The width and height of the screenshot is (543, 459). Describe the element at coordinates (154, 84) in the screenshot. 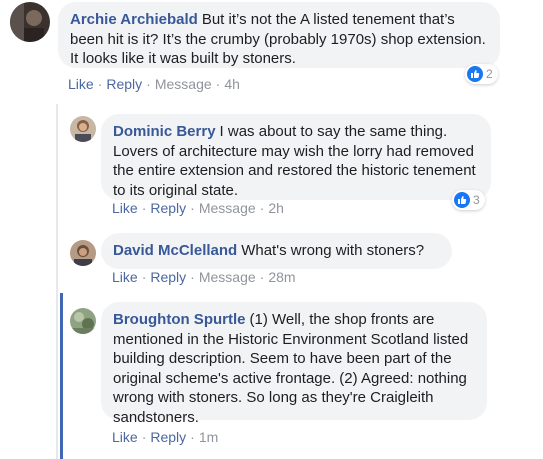

I see `comment-actions: Like · Reply · Message · 4h` at that location.